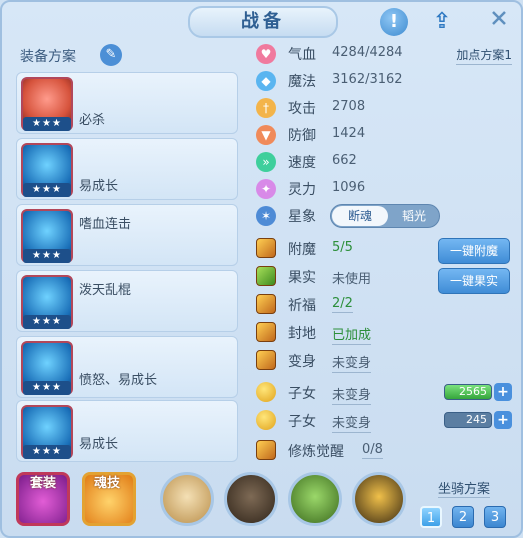 This screenshot has height=538, width=523. Describe the element at coordinates (385, 305) in the screenshot. I see `bless-row: 祈福 2/2` at that location.